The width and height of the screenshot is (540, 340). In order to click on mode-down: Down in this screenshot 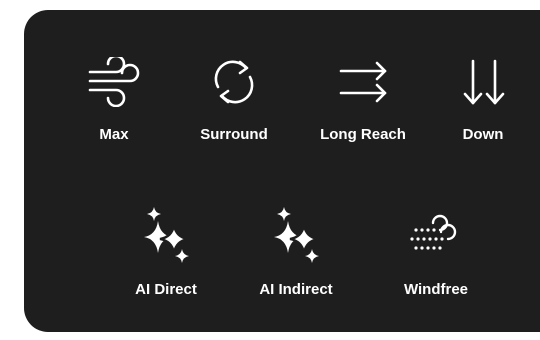, I will do `click(481, 96)`.